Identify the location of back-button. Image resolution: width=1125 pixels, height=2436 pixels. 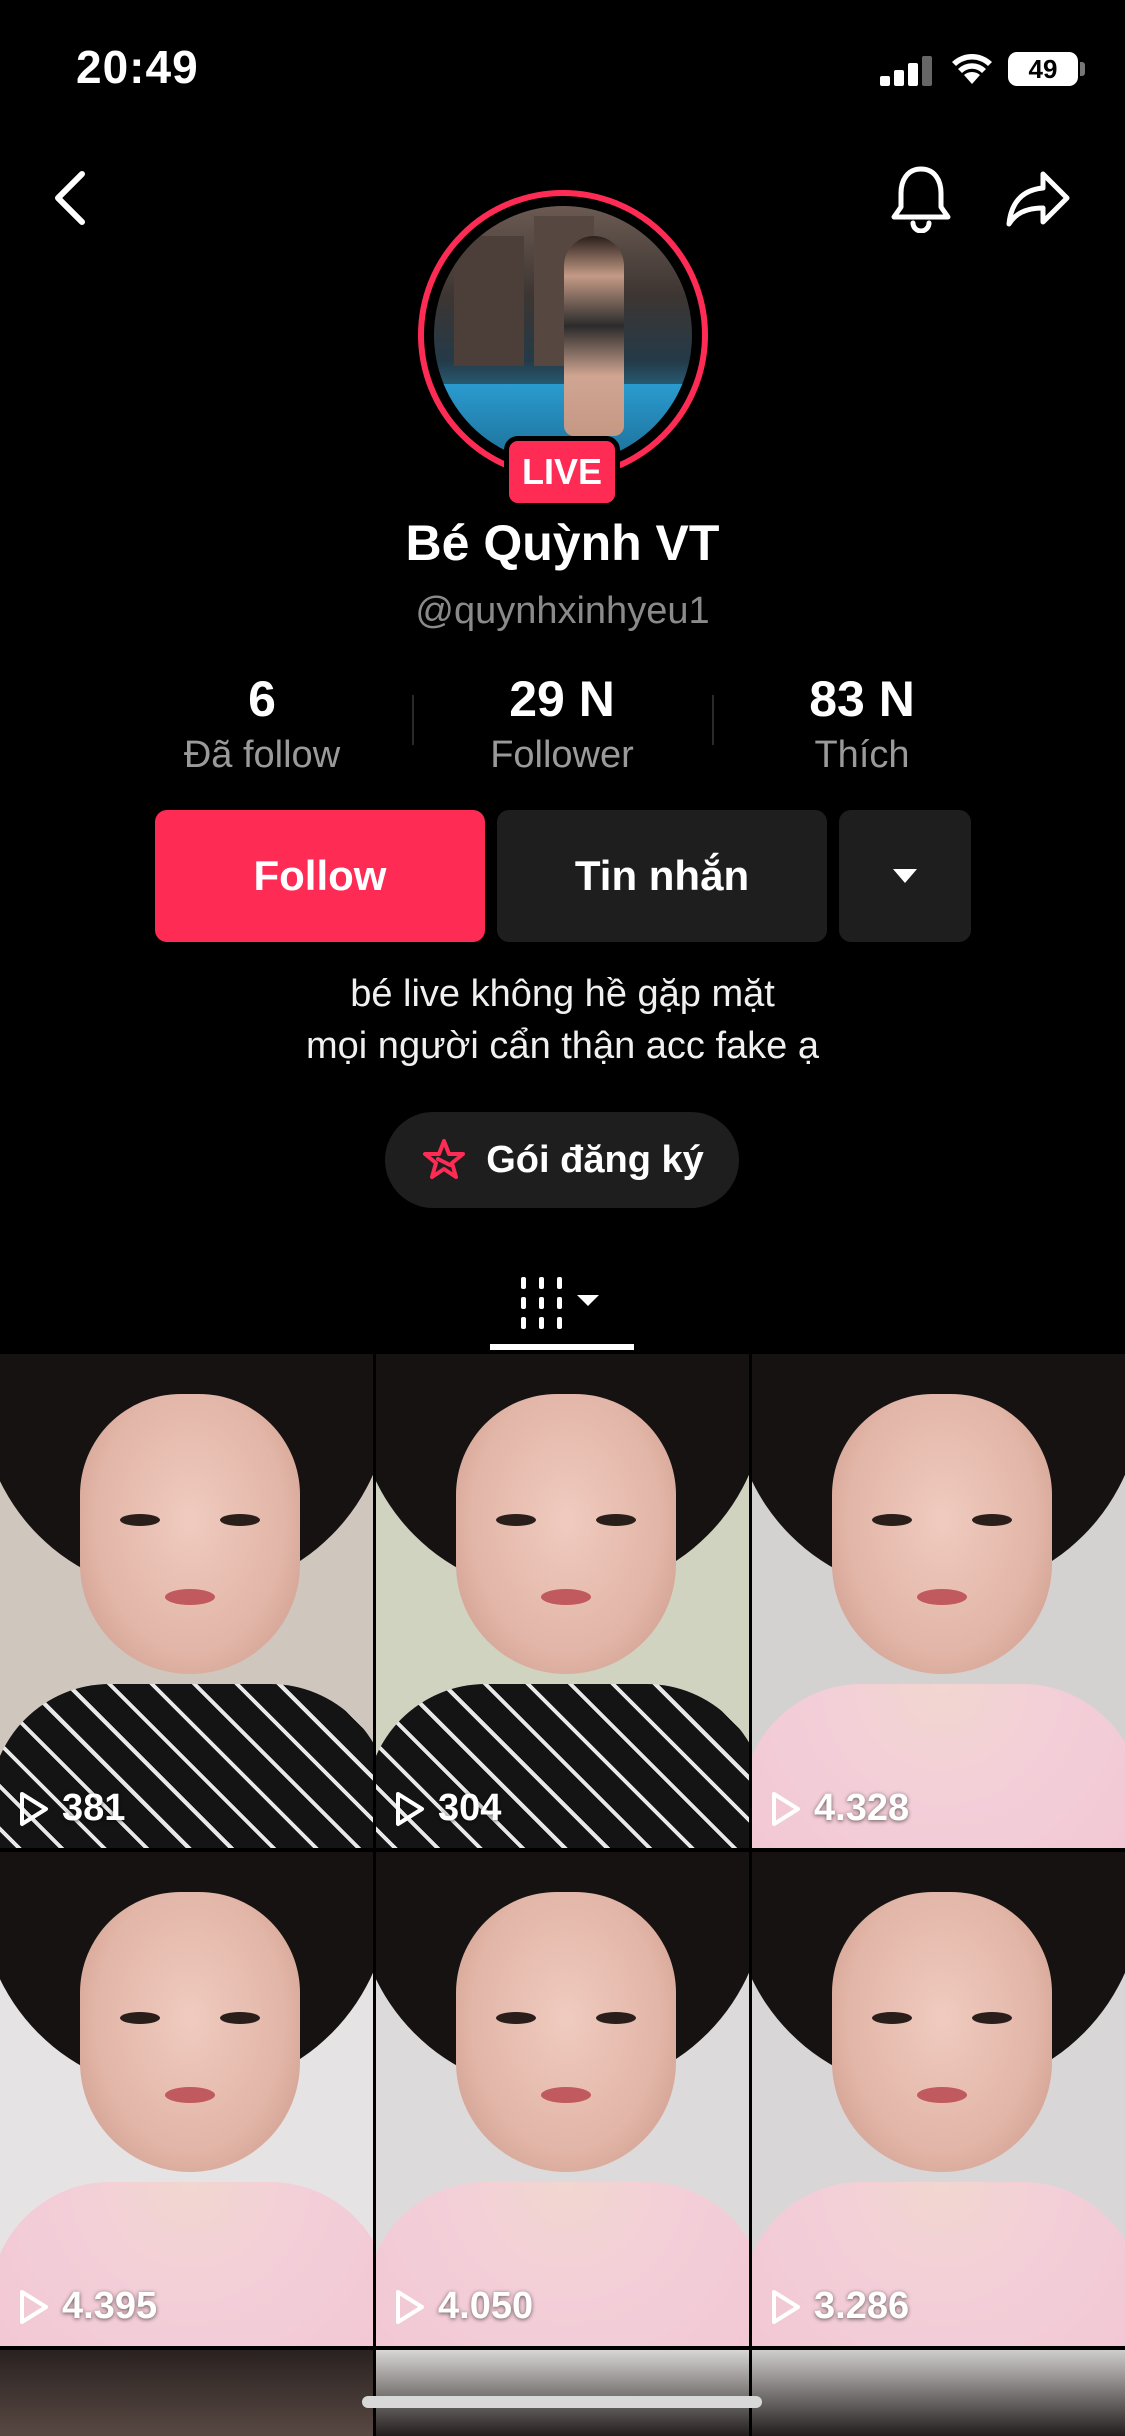
(70, 198).